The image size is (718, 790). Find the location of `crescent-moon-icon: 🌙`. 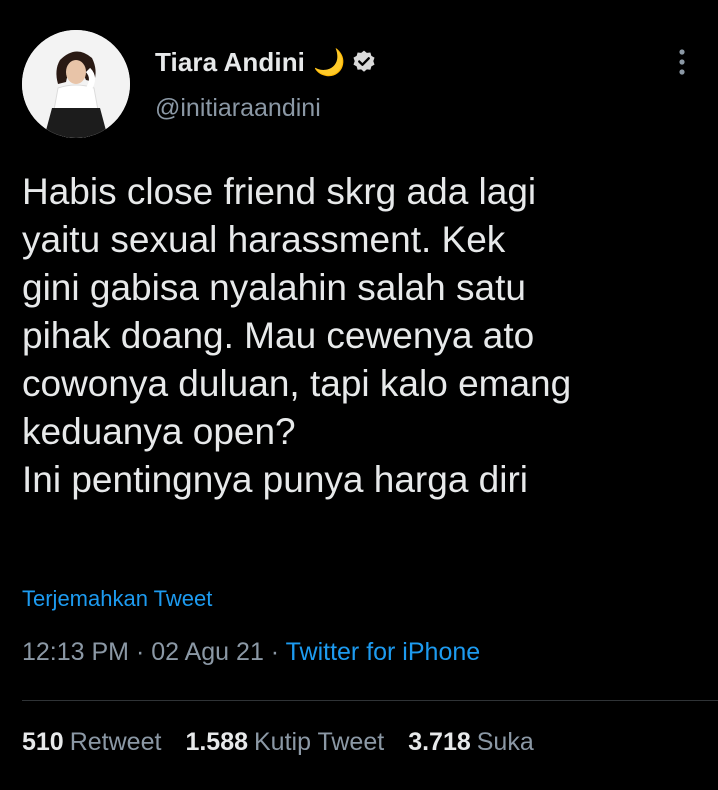

crescent-moon-icon: 🌙 is located at coordinates (329, 62).